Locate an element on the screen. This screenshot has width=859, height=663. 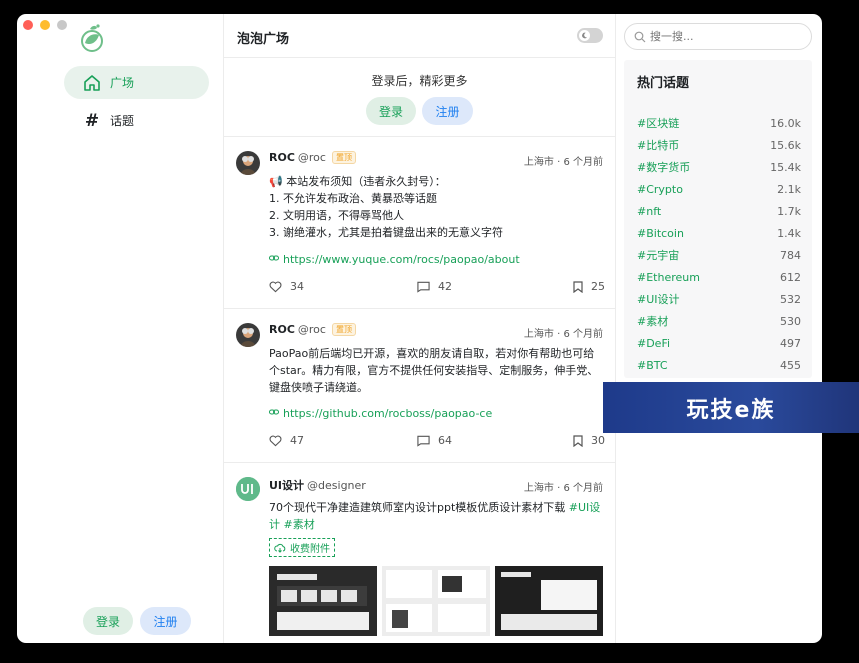
nav-item-square: 广场 is located at coordinates (136, 82).